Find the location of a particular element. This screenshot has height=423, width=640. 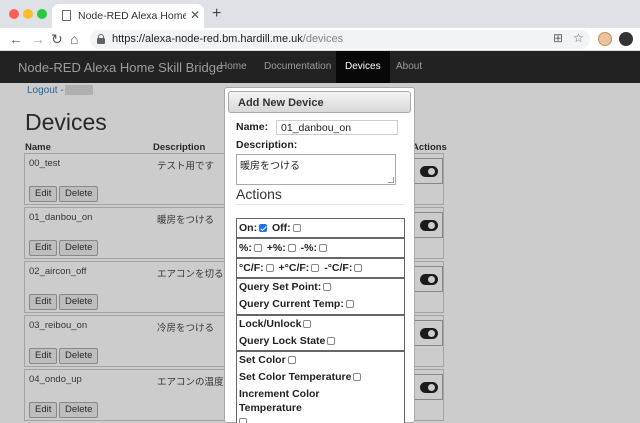

action-line is located at coordinates (244, 419).